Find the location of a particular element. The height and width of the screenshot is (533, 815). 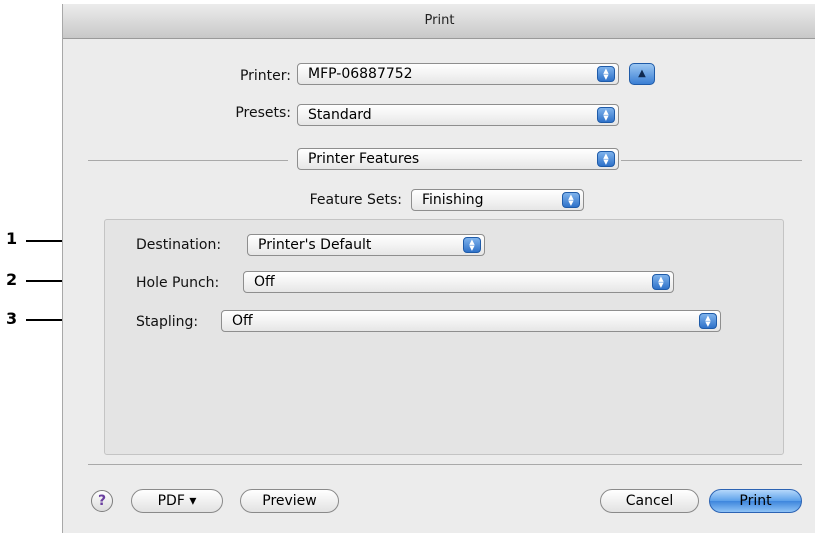

help-button: ? is located at coordinates (102, 501).